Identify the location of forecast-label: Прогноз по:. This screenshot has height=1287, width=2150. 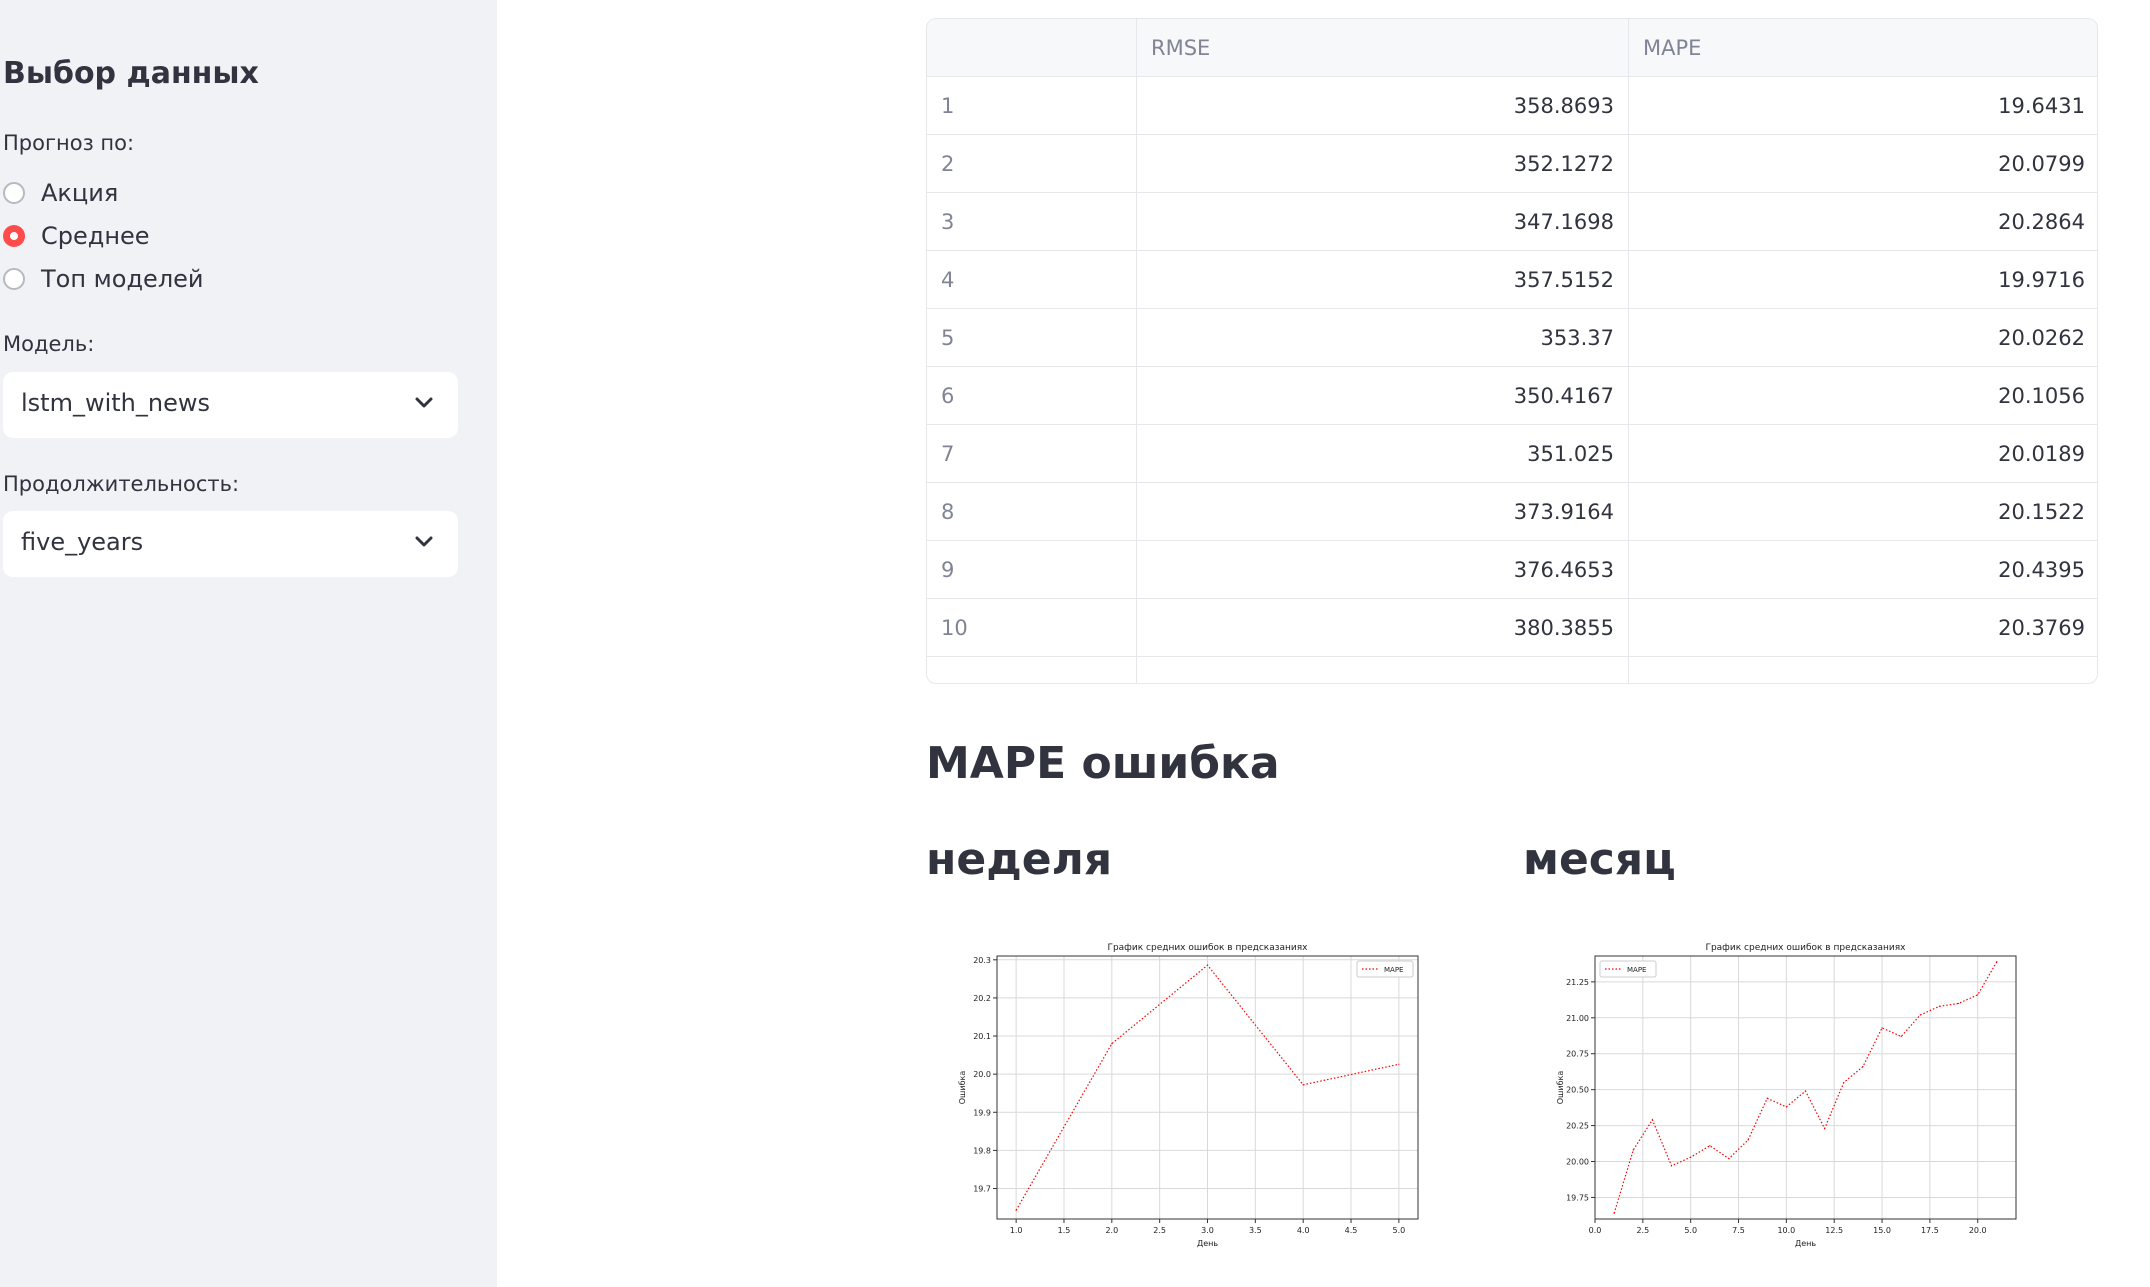
(69, 143).